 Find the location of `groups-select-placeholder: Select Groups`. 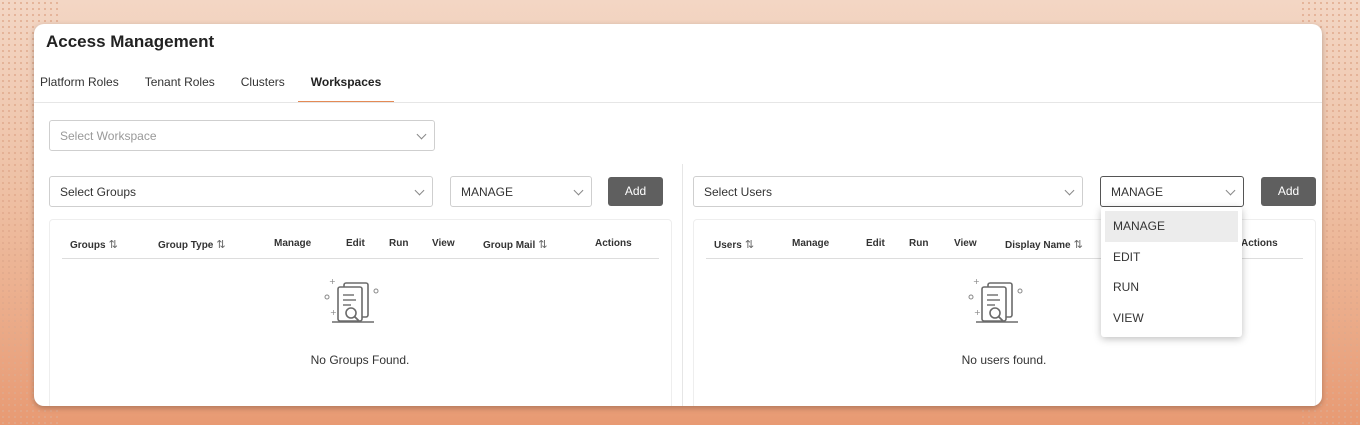

groups-select-placeholder: Select Groups is located at coordinates (98, 192).